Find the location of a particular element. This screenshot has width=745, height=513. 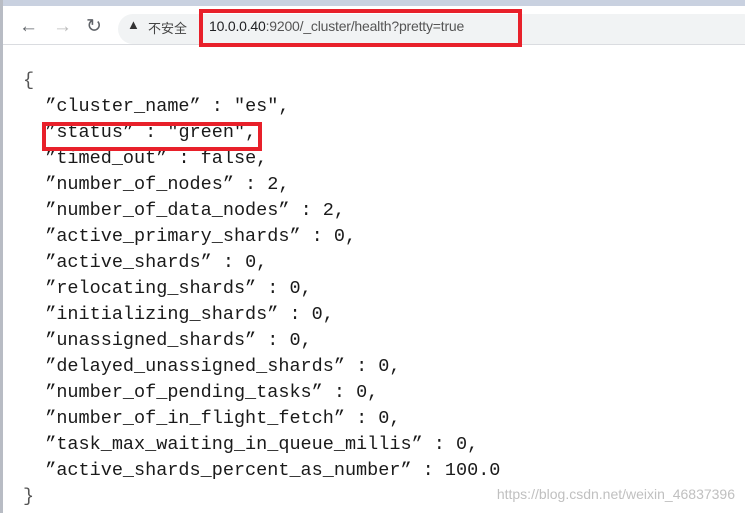

watermark: https://blog.csdn.net/weixin_46837396 is located at coordinates (615, 494).